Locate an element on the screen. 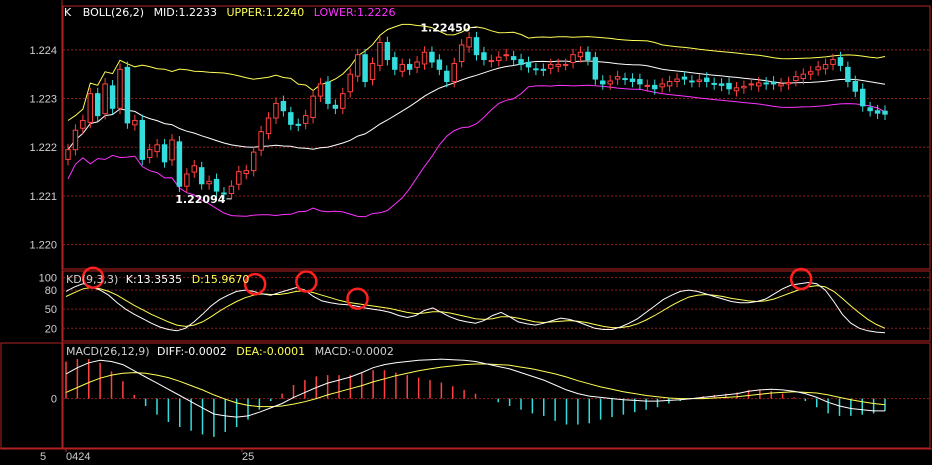 The width and height of the screenshot is (932, 465). macd-label: MACD: is located at coordinates (333, 351).